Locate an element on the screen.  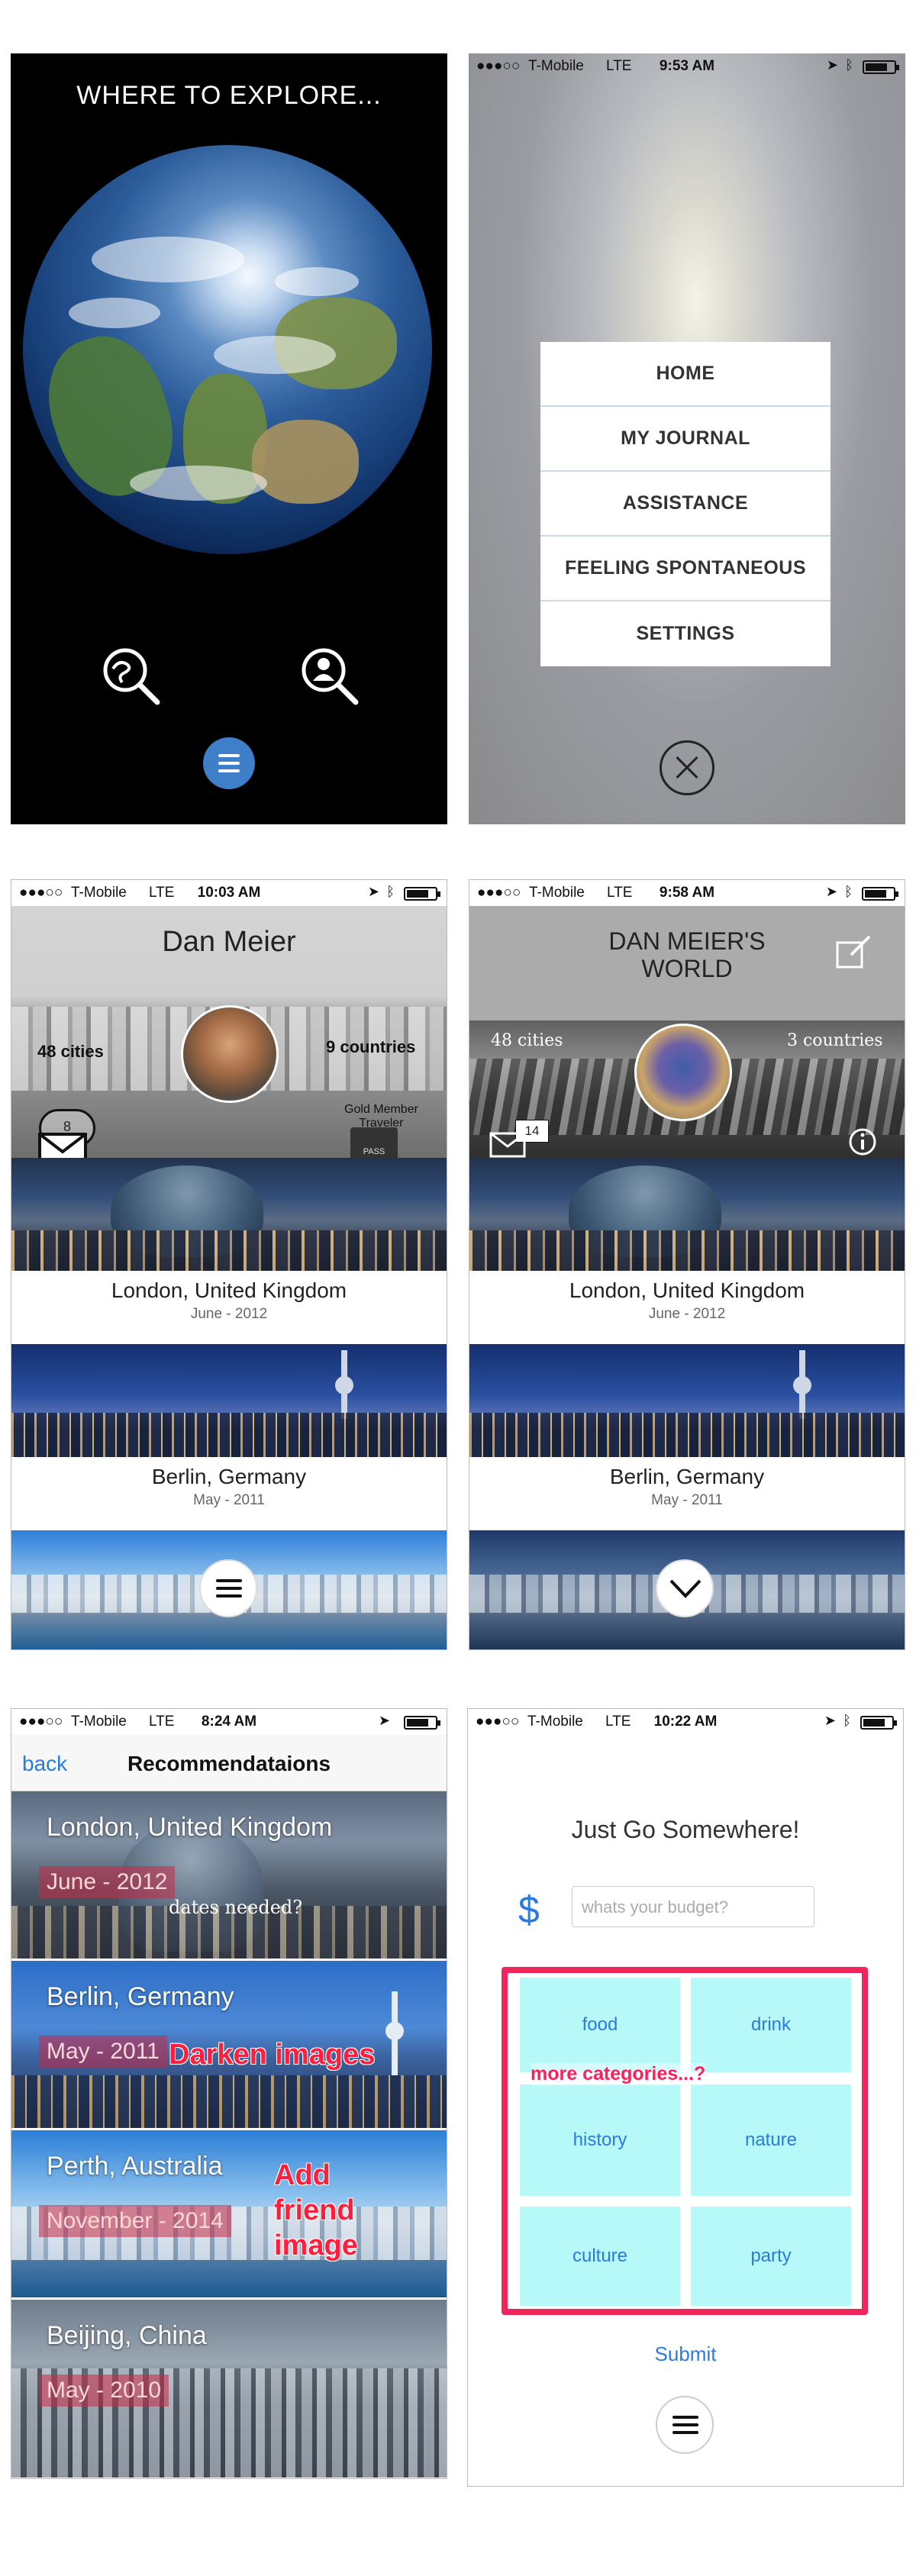
close-icon is located at coordinates (687, 768).